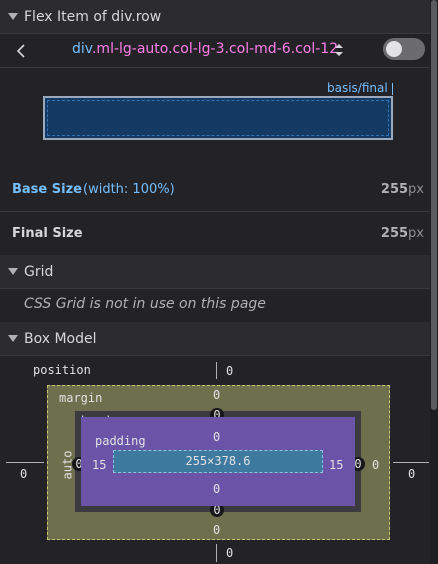 This screenshot has width=438, height=564. I want to click on padding-bottom-value: 0, so click(216, 489).